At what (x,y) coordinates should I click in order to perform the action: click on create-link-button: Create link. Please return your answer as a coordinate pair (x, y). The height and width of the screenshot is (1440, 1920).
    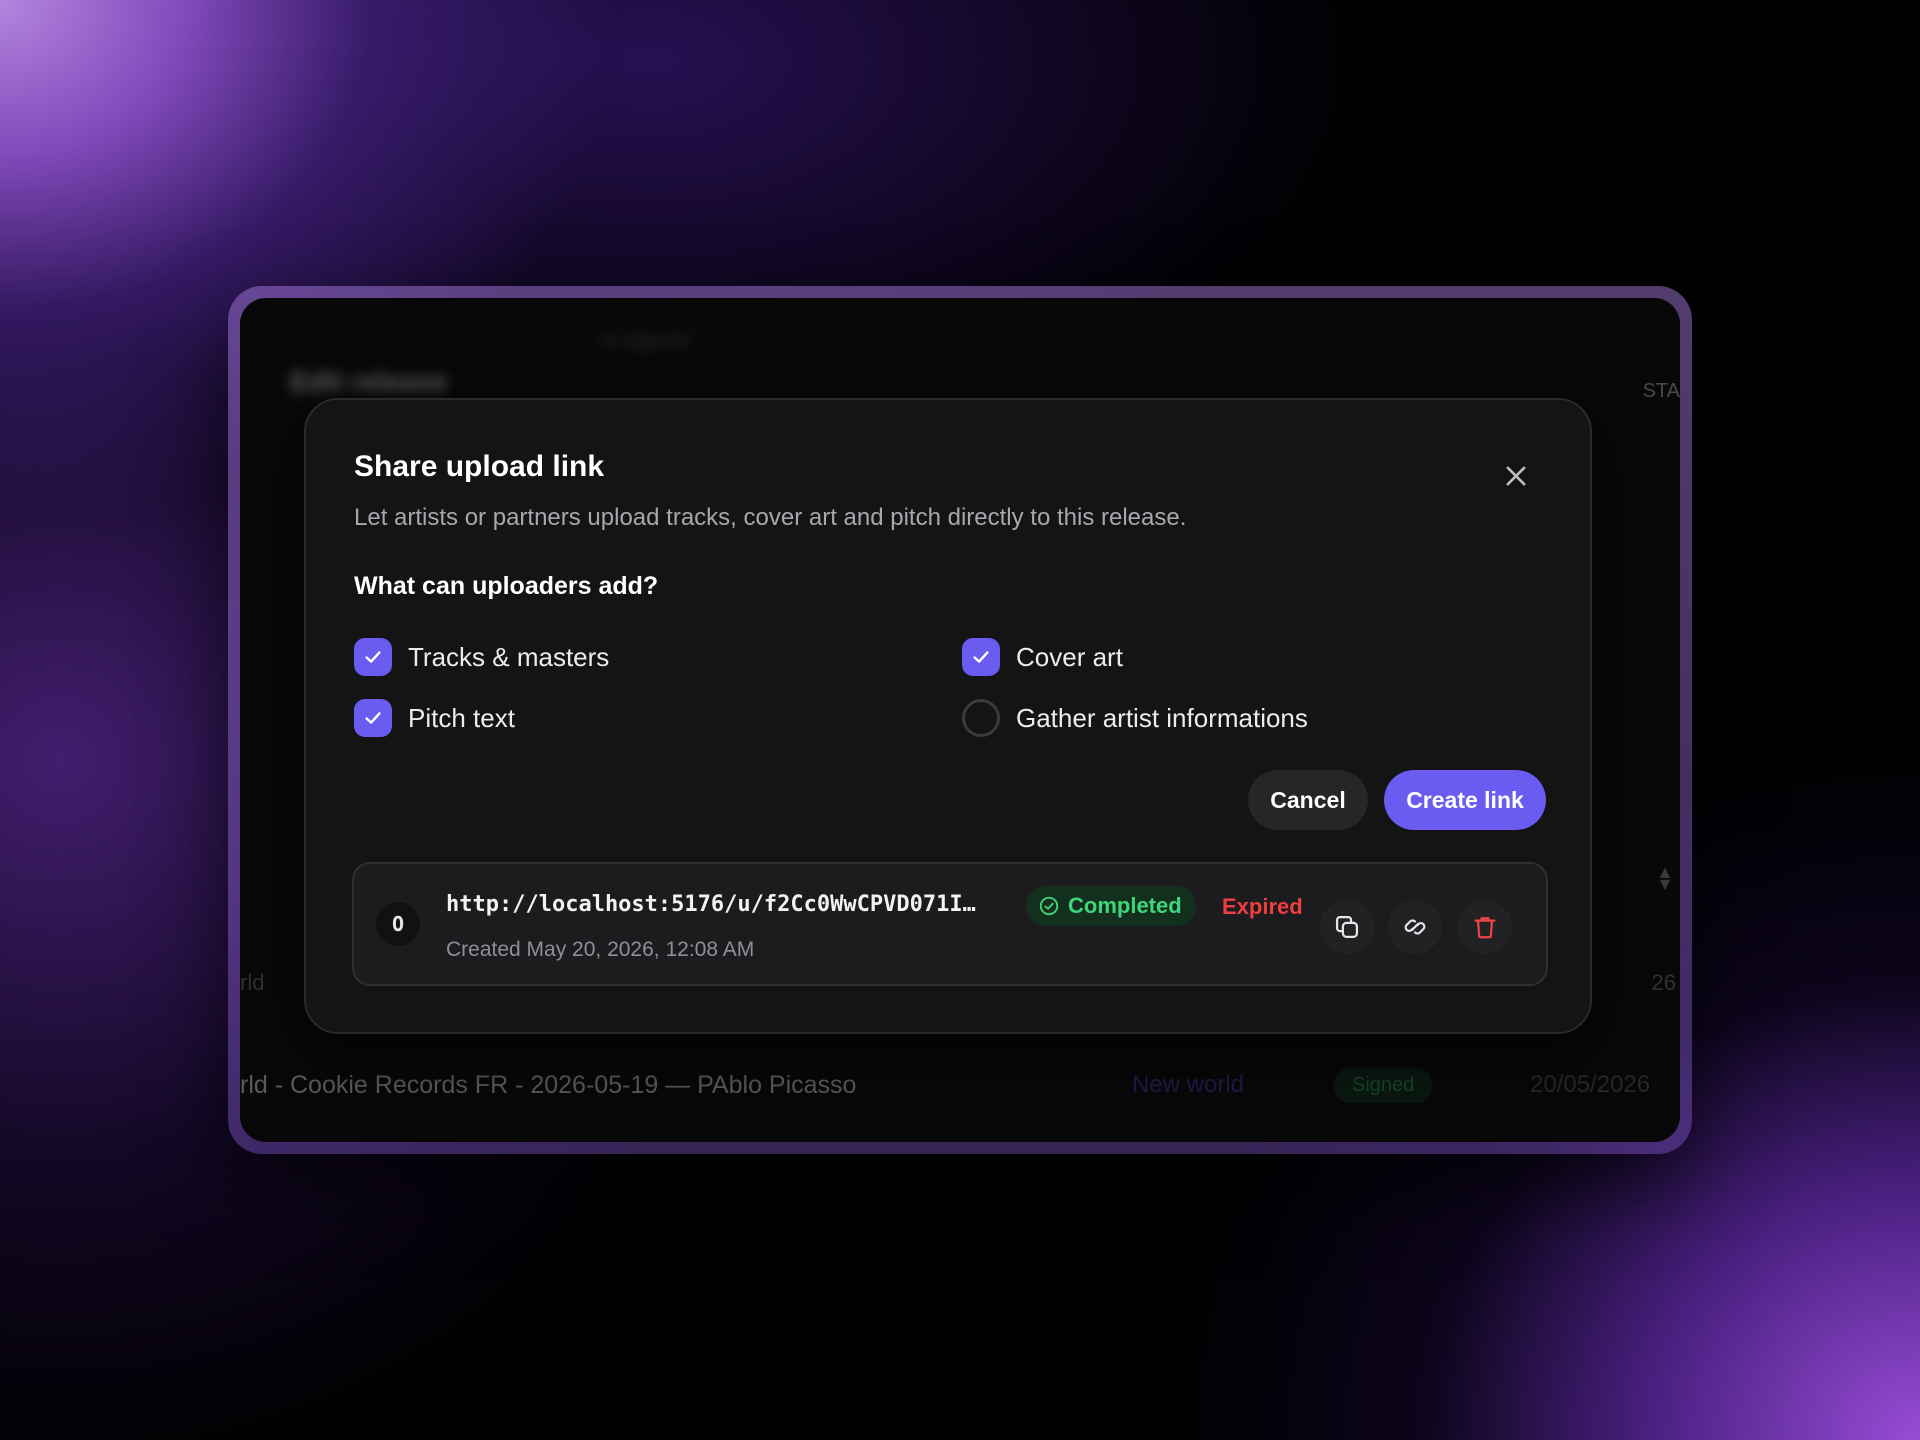
    Looking at the image, I should click on (1465, 800).